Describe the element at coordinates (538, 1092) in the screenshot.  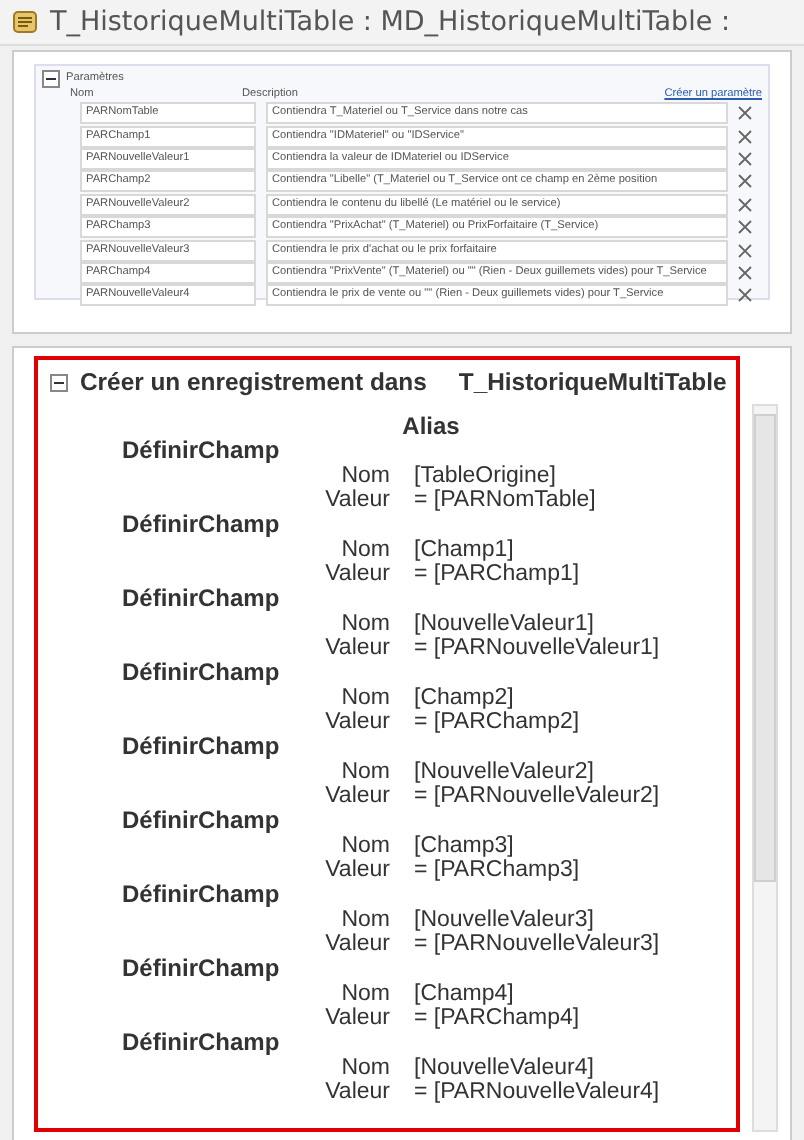
I see `argument-value: = [PARNouvelleValeur4]` at that location.